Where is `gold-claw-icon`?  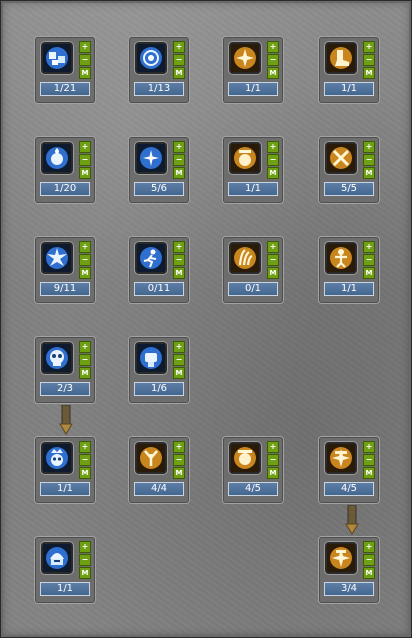
gold-claw-icon is located at coordinates (245, 258).